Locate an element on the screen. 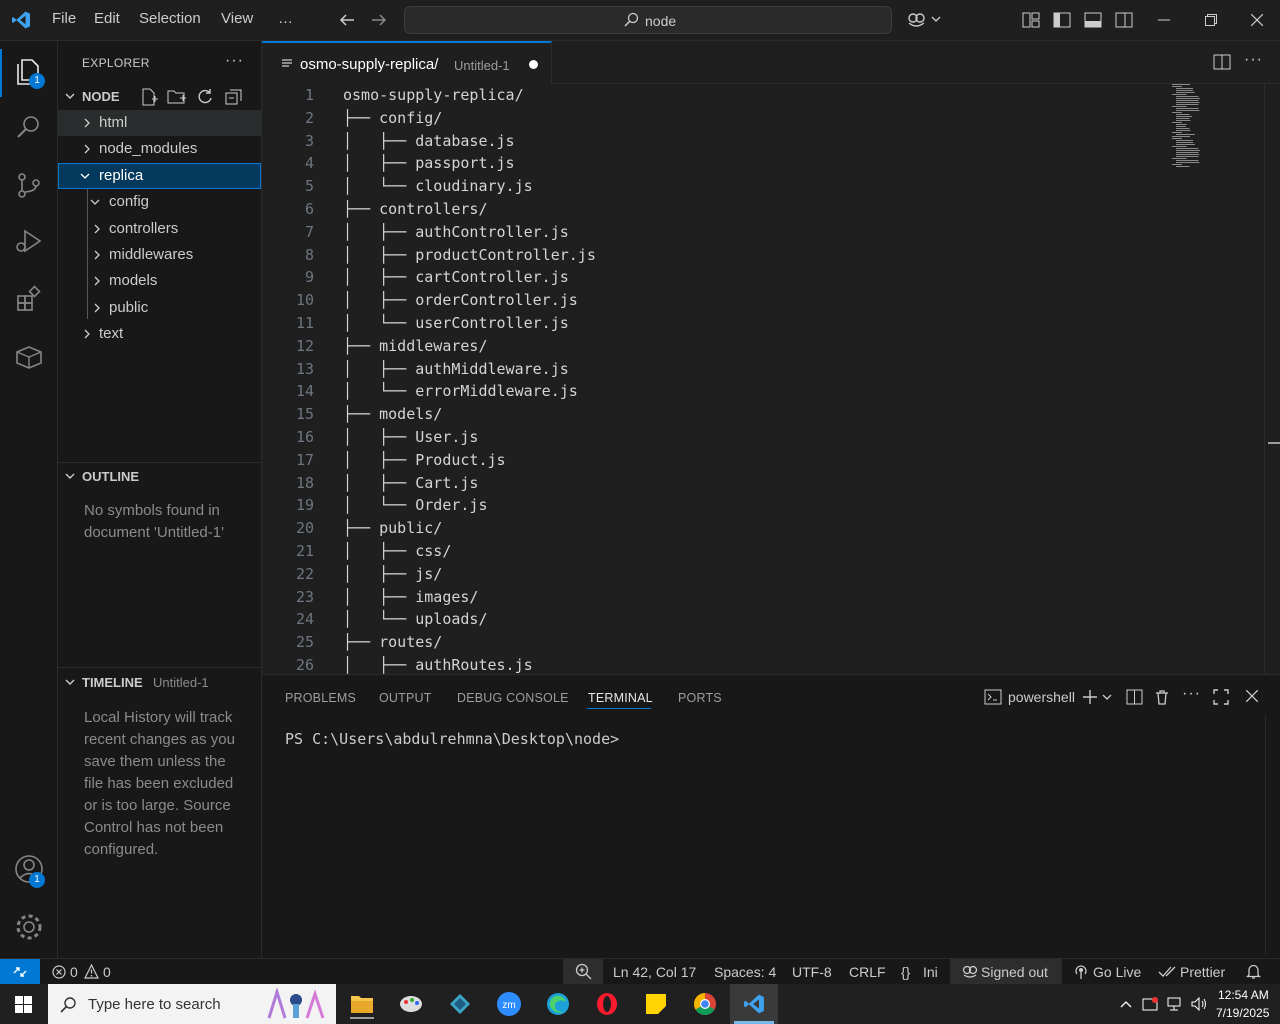  tree-item-replica: replica is located at coordinates (159, 176).